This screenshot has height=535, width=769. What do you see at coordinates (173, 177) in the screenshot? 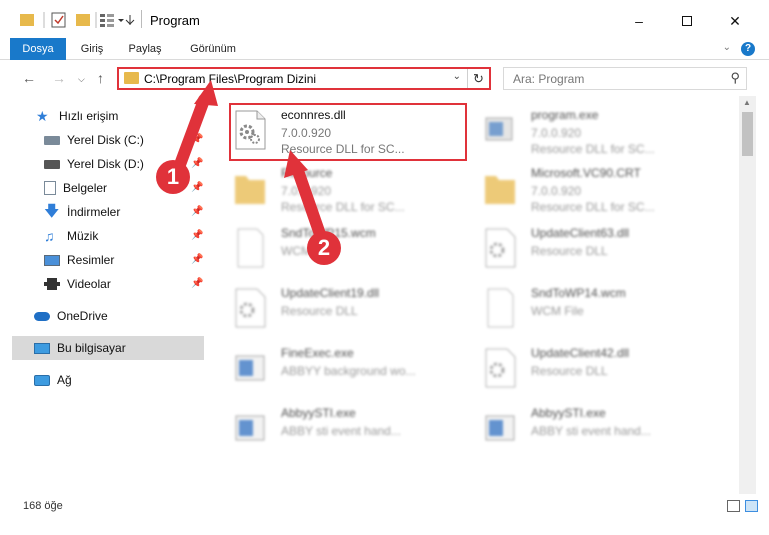
I see `step-badge-1: 1` at bounding box center [173, 177].